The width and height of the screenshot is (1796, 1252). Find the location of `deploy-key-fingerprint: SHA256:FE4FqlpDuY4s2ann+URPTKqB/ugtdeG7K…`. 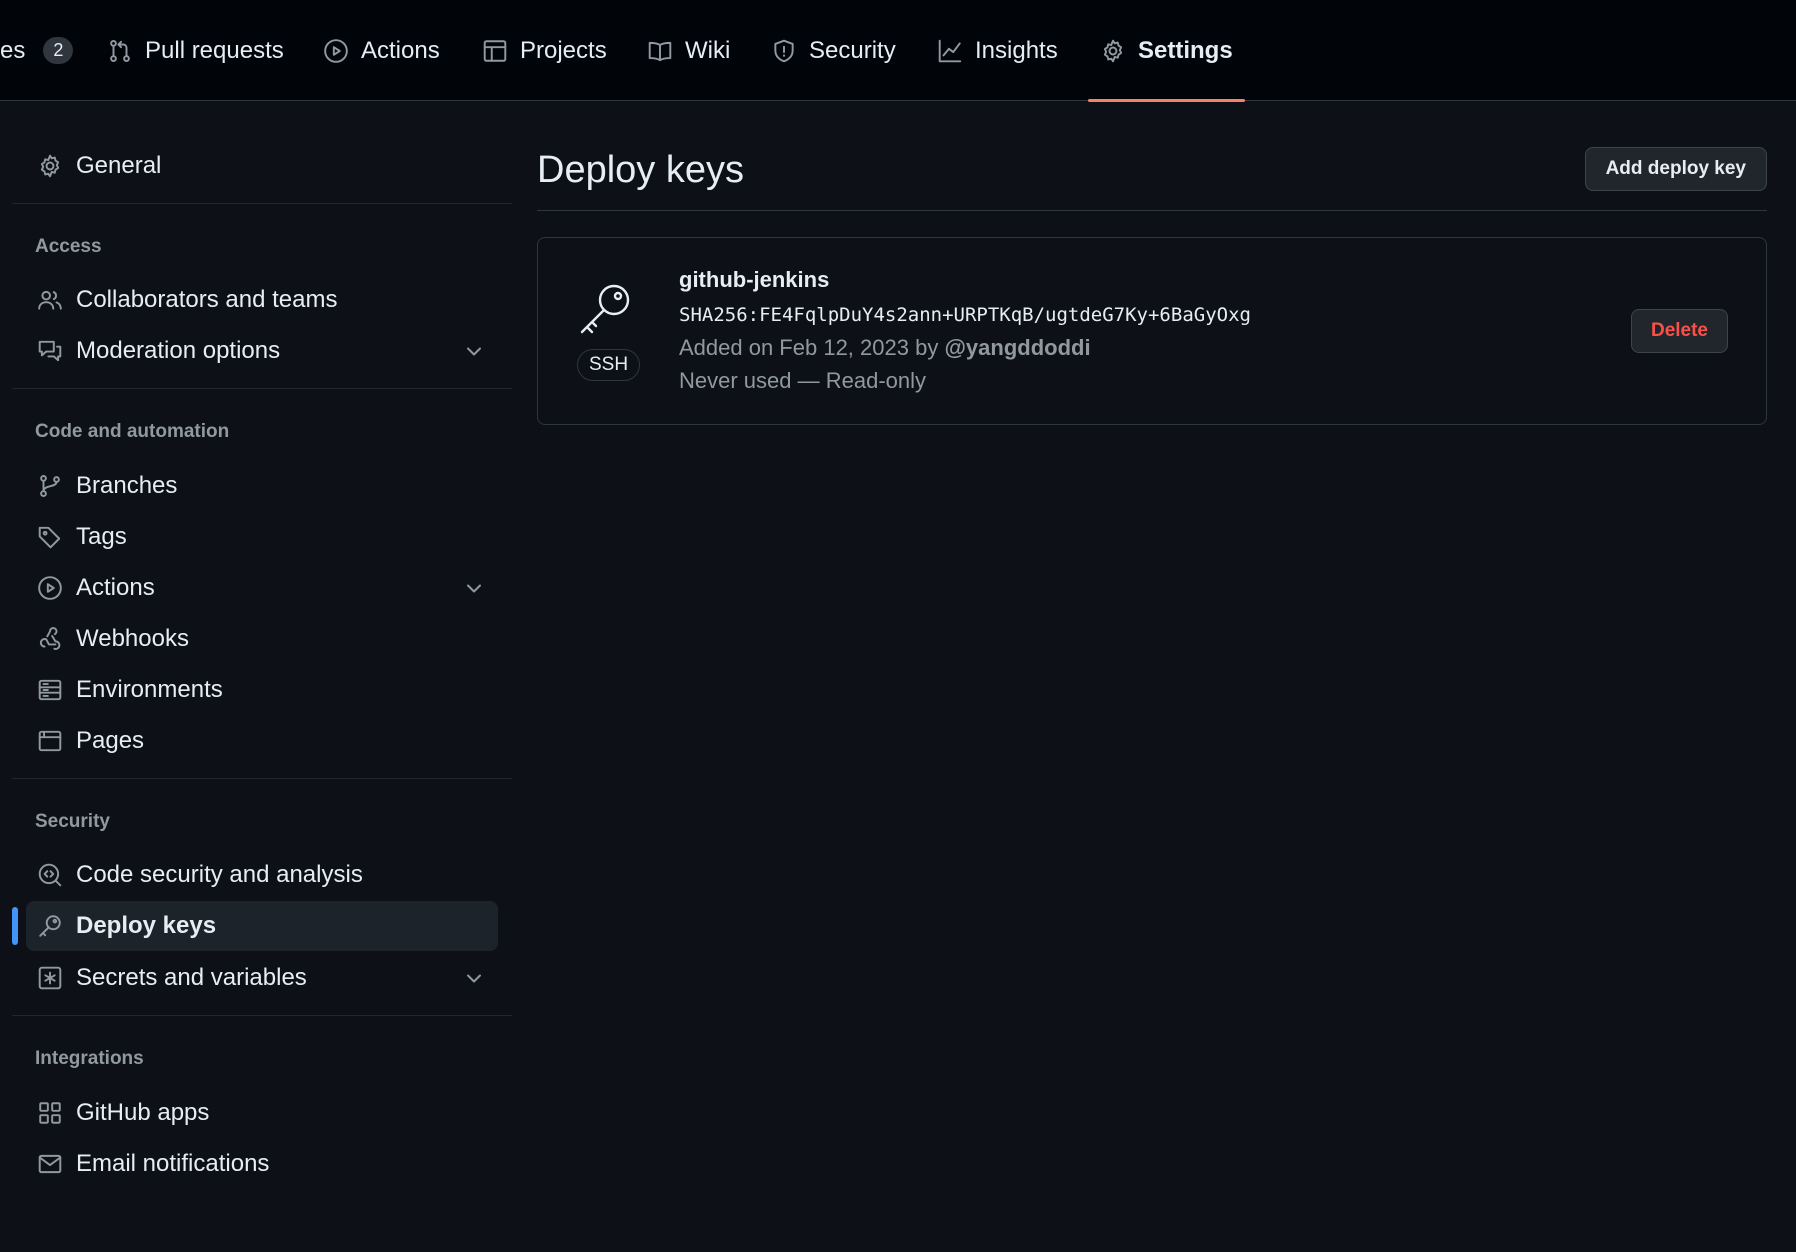

deploy-key-fingerprint: SHA256:FE4FqlpDuY4s2ann+URPTKqB/ugtdeG7K… is located at coordinates (965, 315).